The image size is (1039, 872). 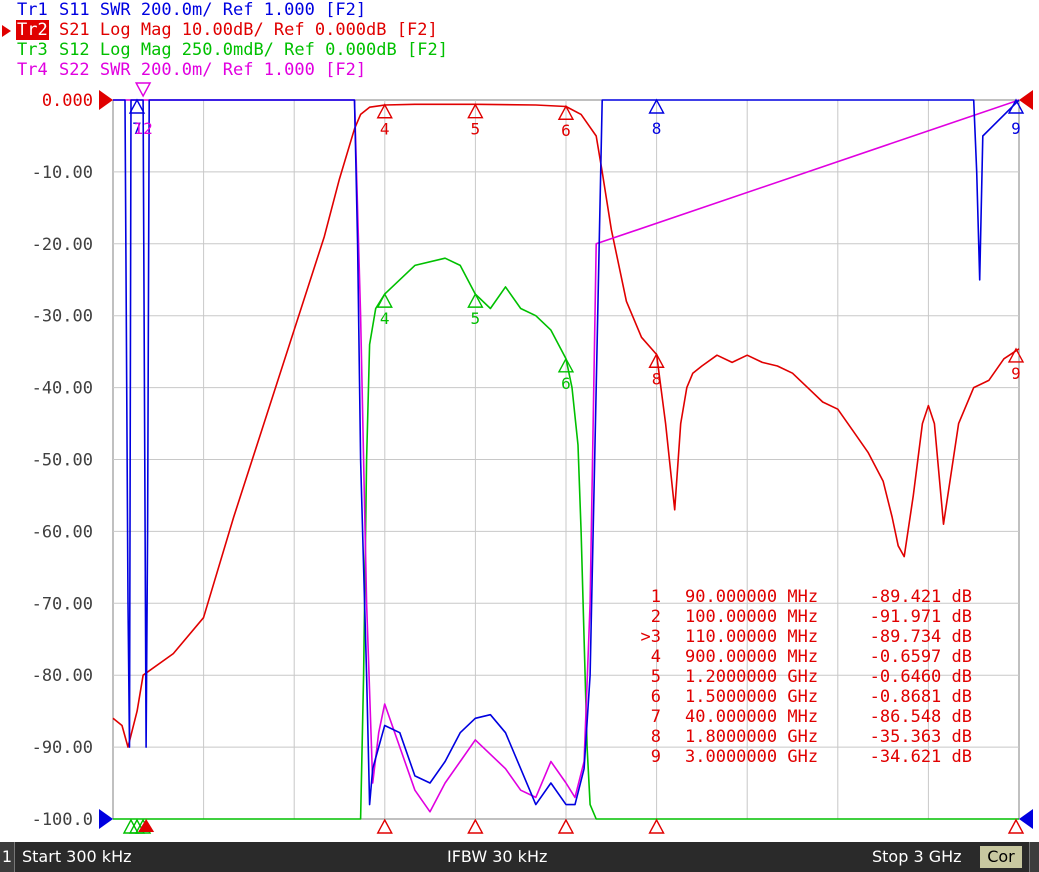 What do you see at coordinates (67, 101) in the screenshot?
I see `y-tick-label: 0.000` at bounding box center [67, 101].